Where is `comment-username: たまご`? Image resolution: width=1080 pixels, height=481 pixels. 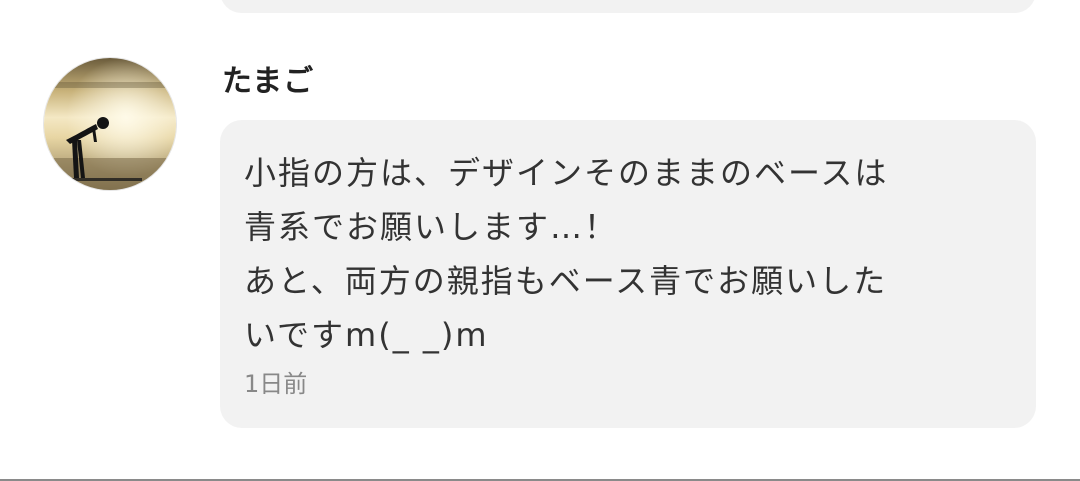 comment-username: たまご is located at coordinates (268, 82).